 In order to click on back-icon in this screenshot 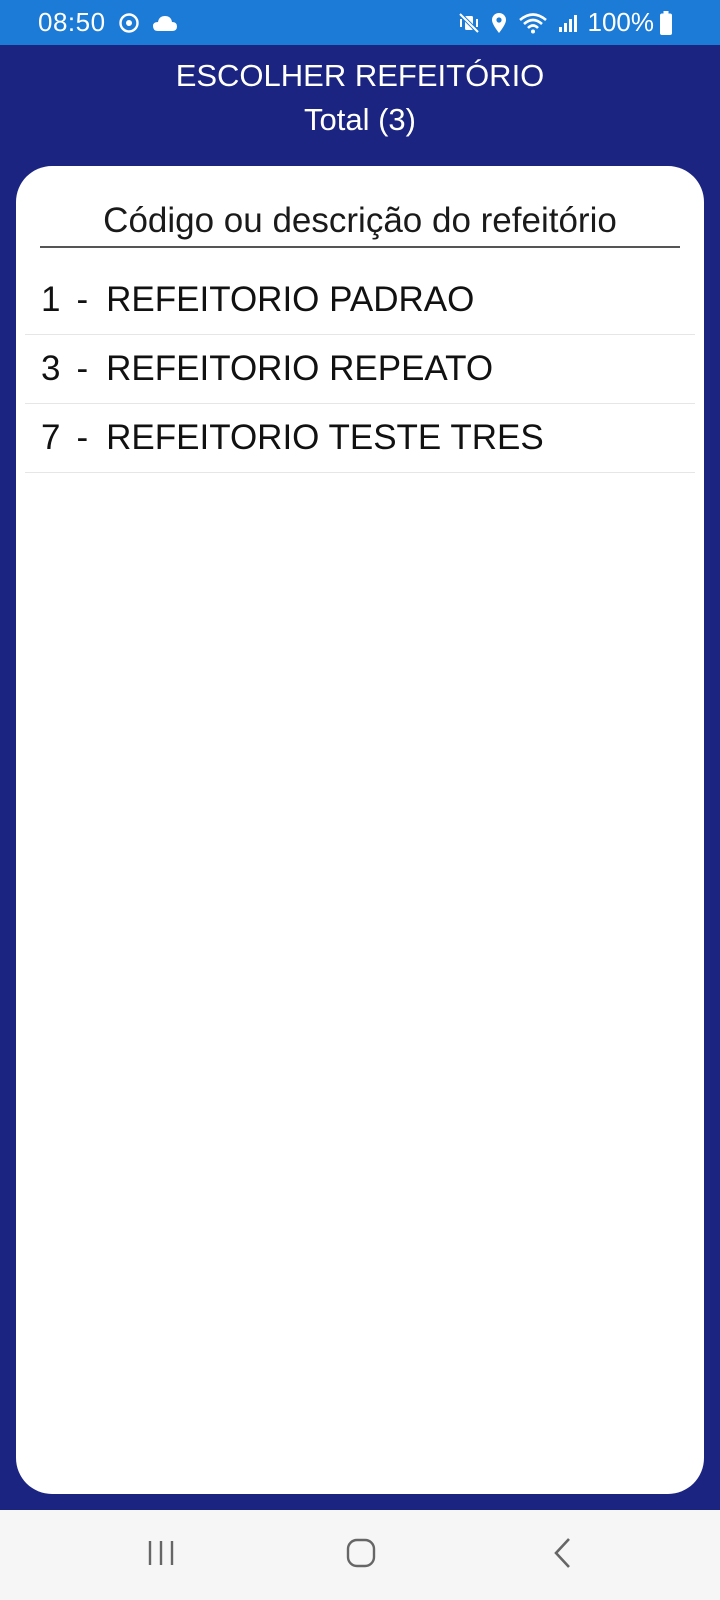, I will do `click(563, 1555)`.